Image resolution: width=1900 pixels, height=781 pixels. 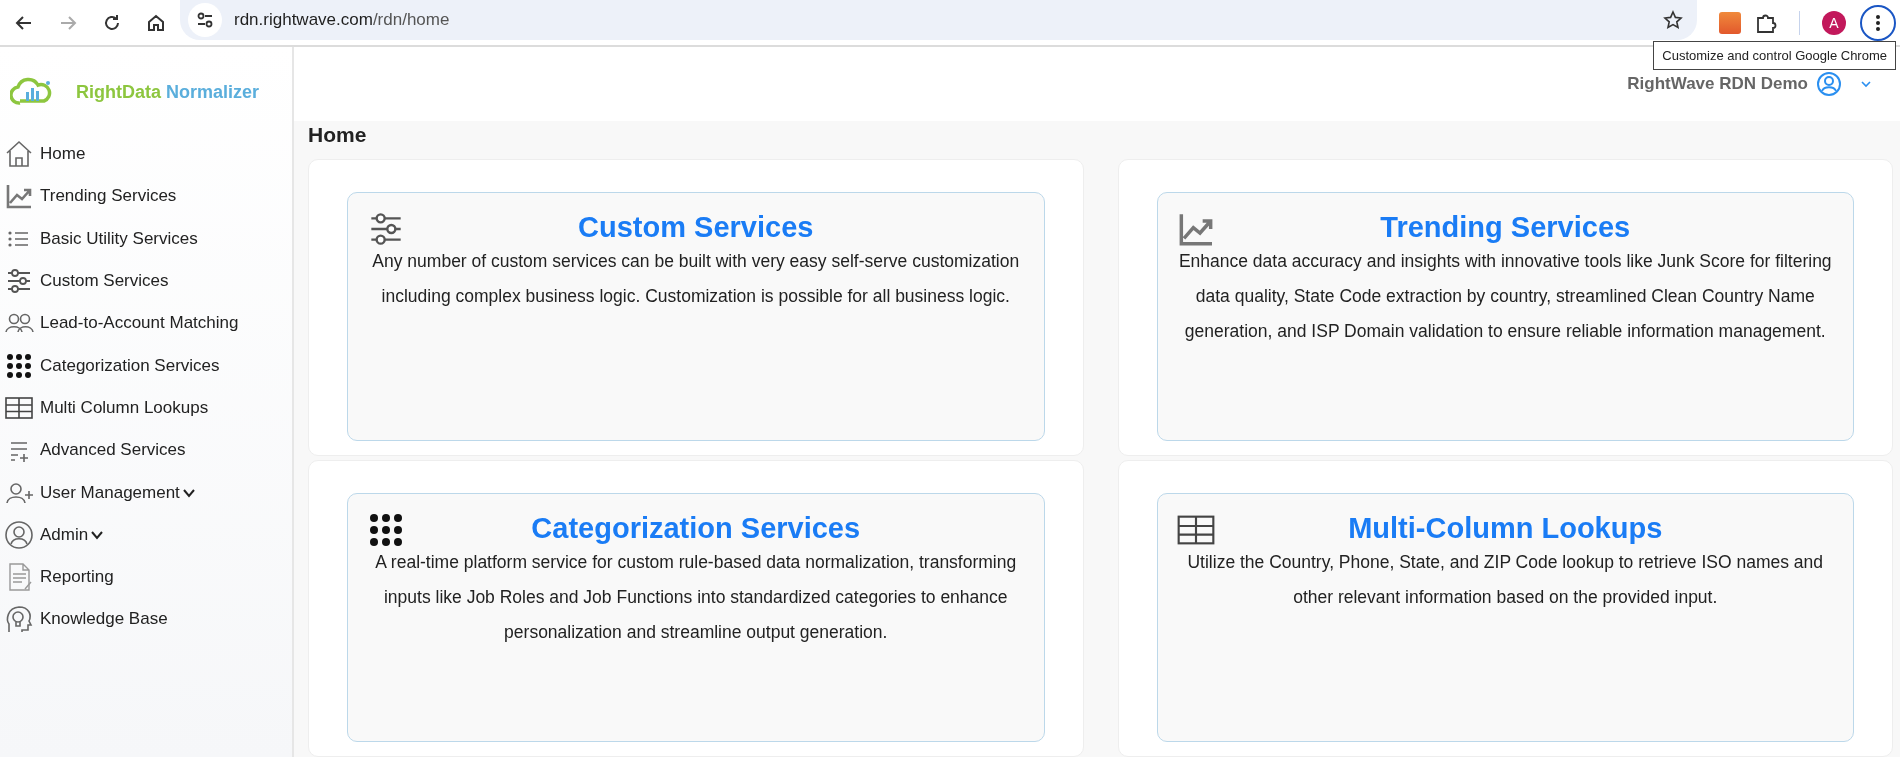 What do you see at coordinates (1774, 55) in the screenshot?
I see `tooltip: Customize and control Google Chrome` at bounding box center [1774, 55].